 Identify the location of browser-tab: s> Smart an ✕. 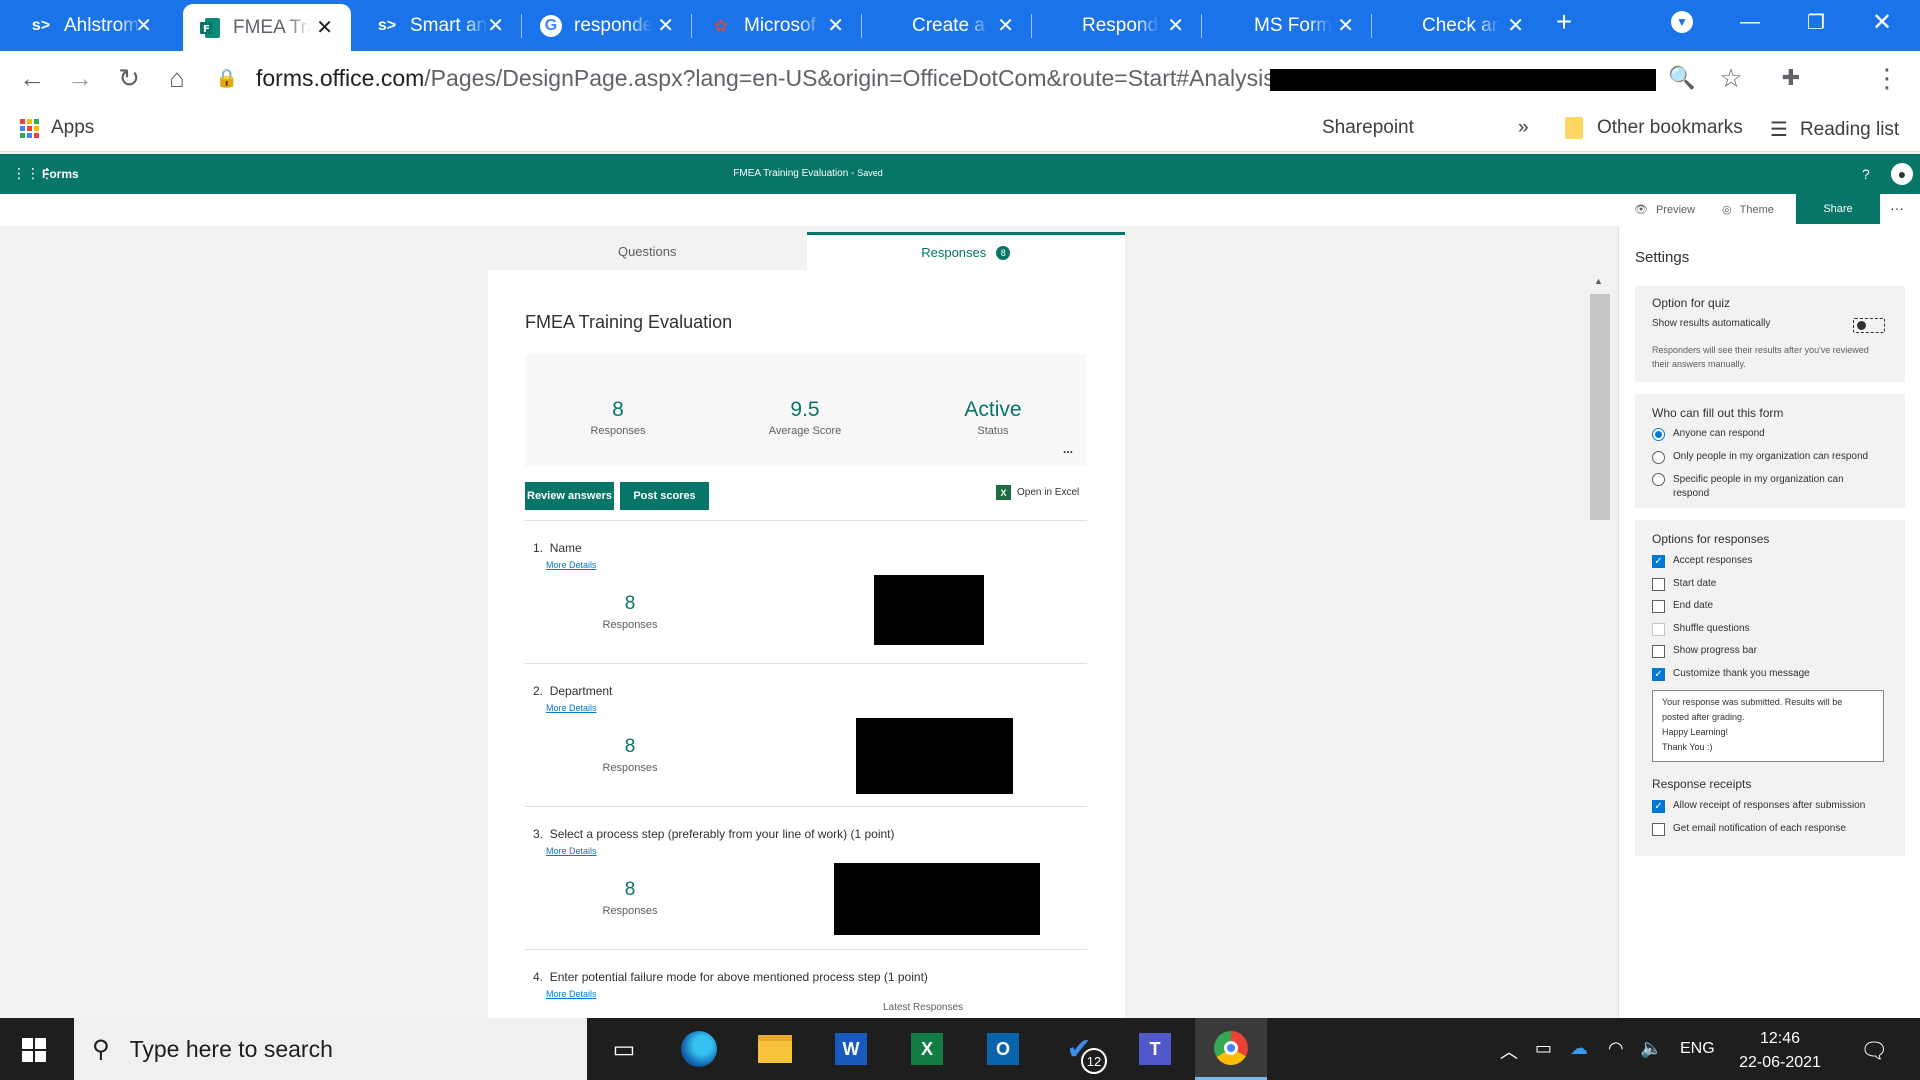
(437, 25).